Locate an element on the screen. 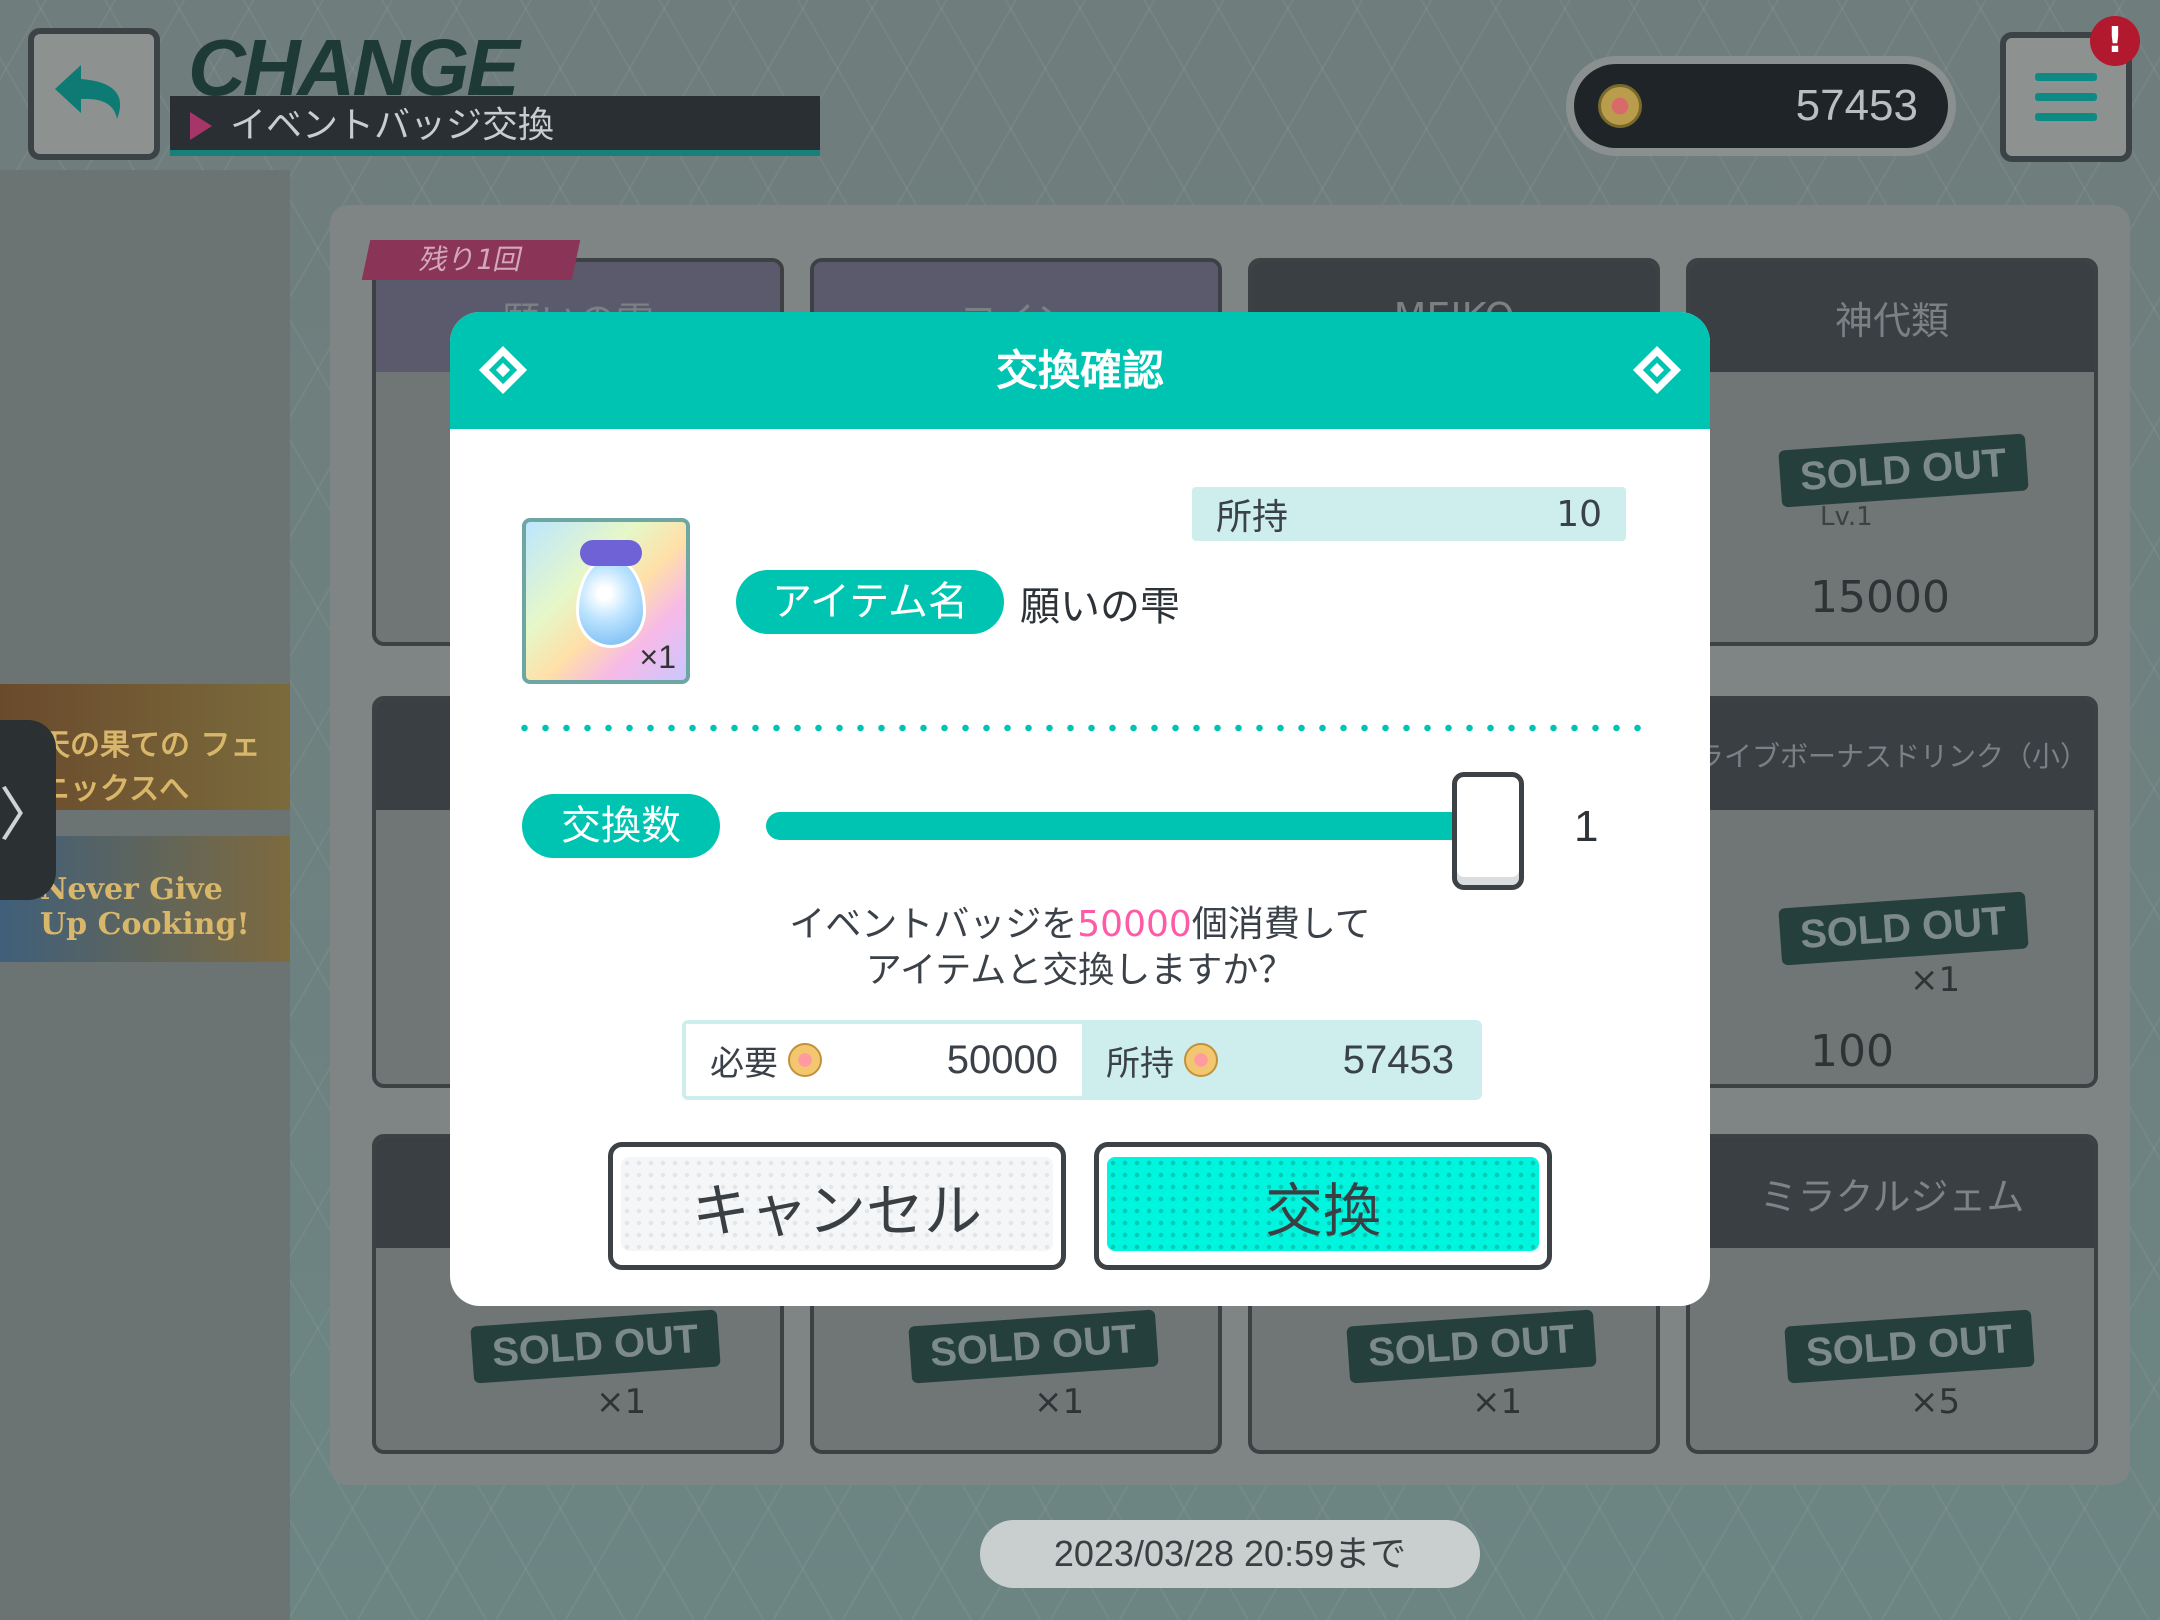 The image size is (2160, 1620). confirm-post: 個消費して is located at coordinates (1281, 924).